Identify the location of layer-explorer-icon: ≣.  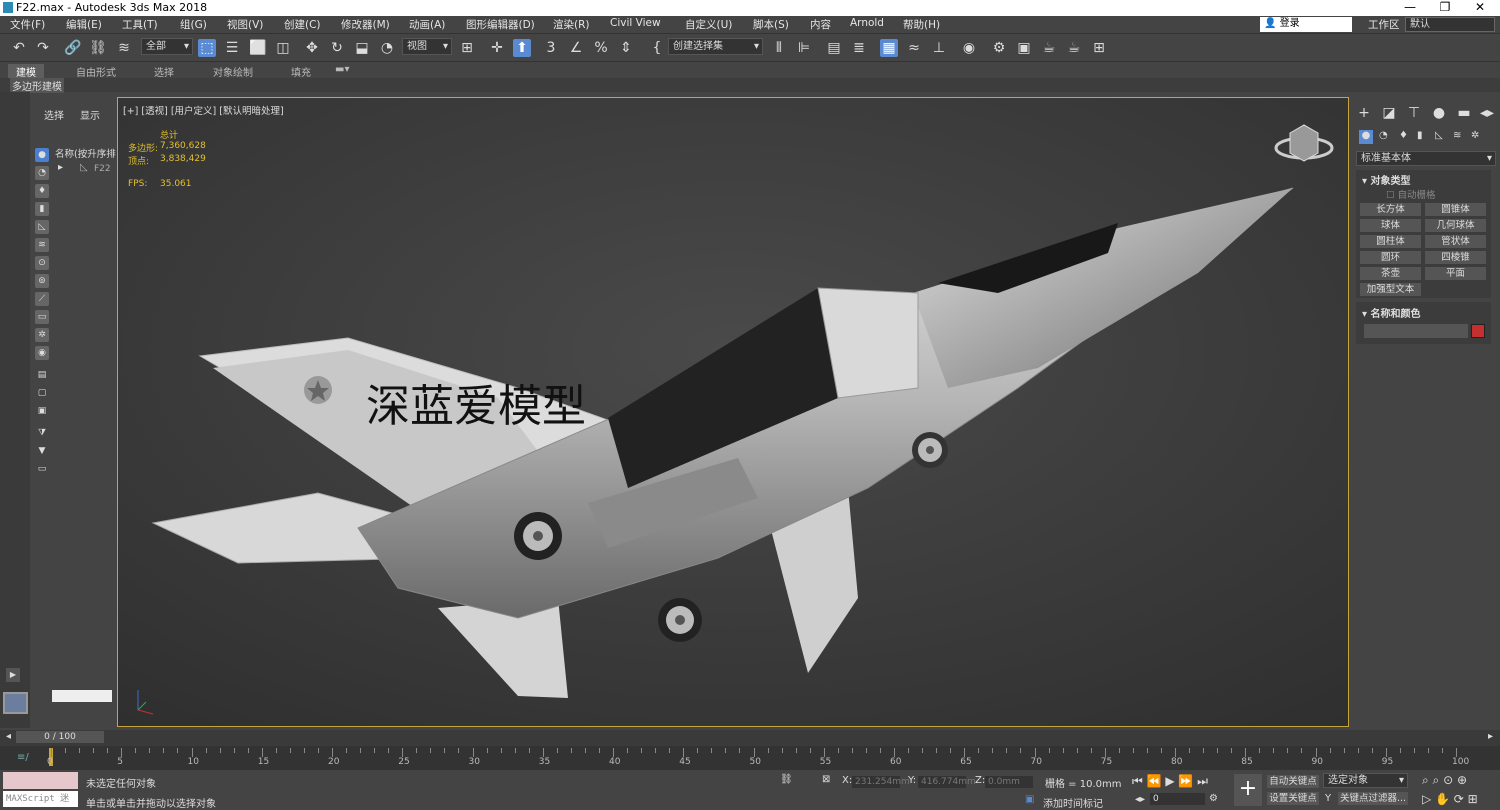
(859, 48).